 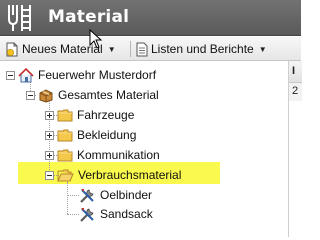 What do you see at coordinates (65, 175) in the screenshot?
I see `folder-open-icon` at bounding box center [65, 175].